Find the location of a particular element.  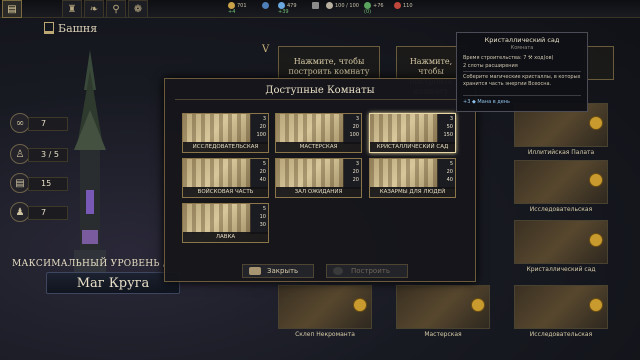

scroll-icon: ▤ is located at coordinates (20, 183).